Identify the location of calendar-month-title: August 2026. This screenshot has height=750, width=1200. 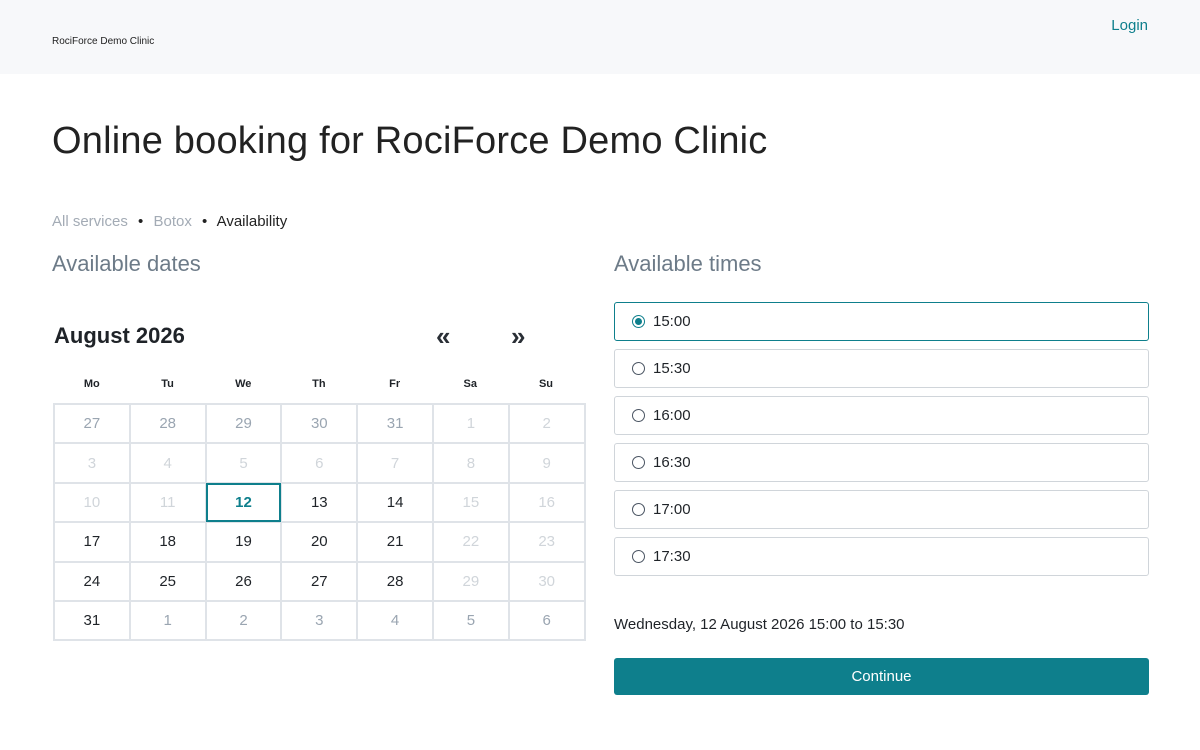
(119, 335).